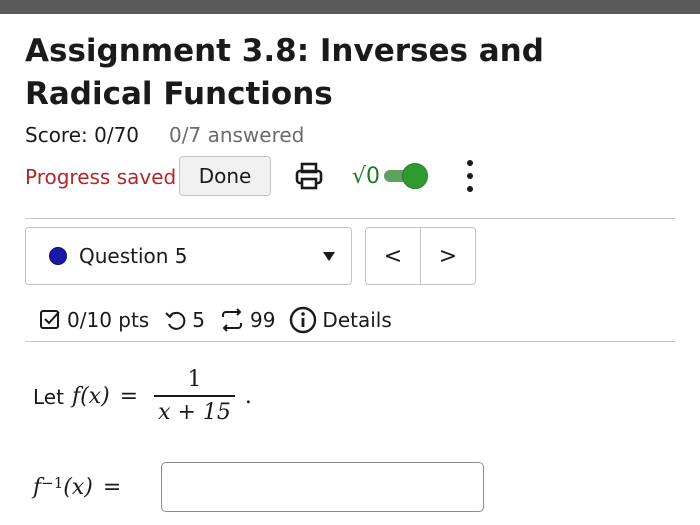 The height and width of the screenshot is (525, 700). What do you see at coordinates (37, 487) in the screenshot?
I see `inverse-function-name: f` at bounding box center [37, 487].